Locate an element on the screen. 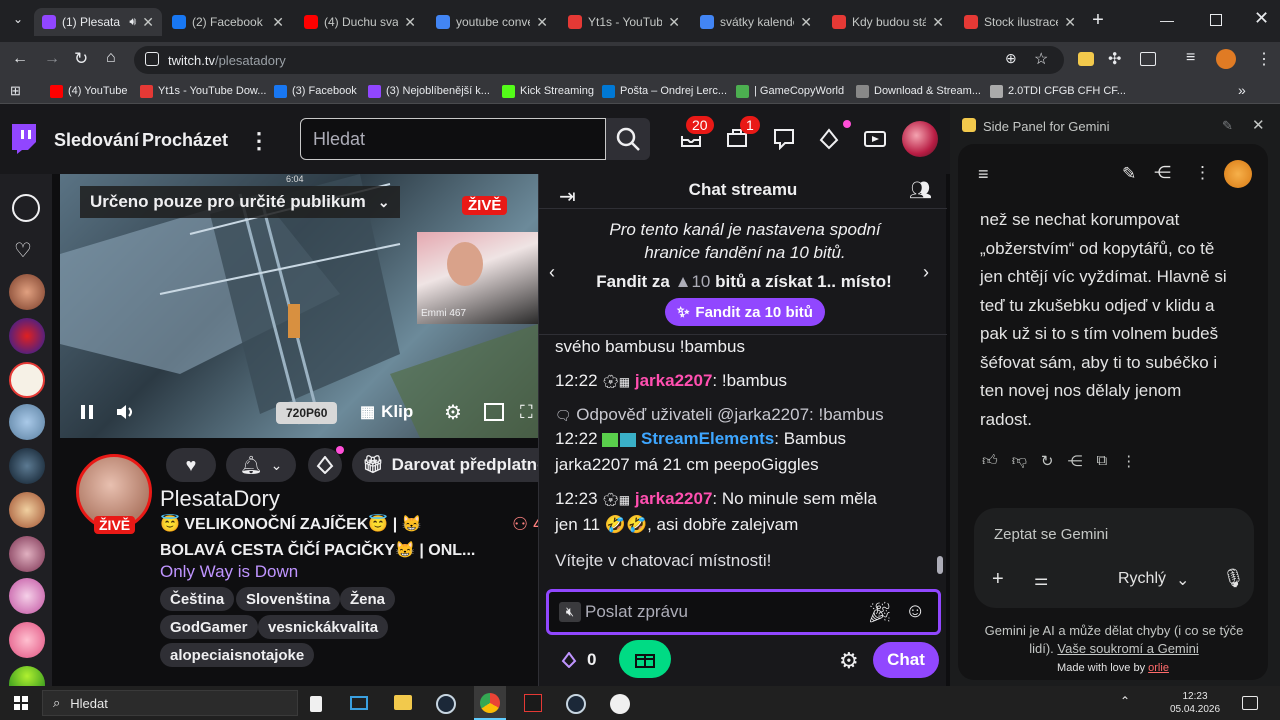  settings-gear-icon: ⚙ is located at coordinates (453, 412).